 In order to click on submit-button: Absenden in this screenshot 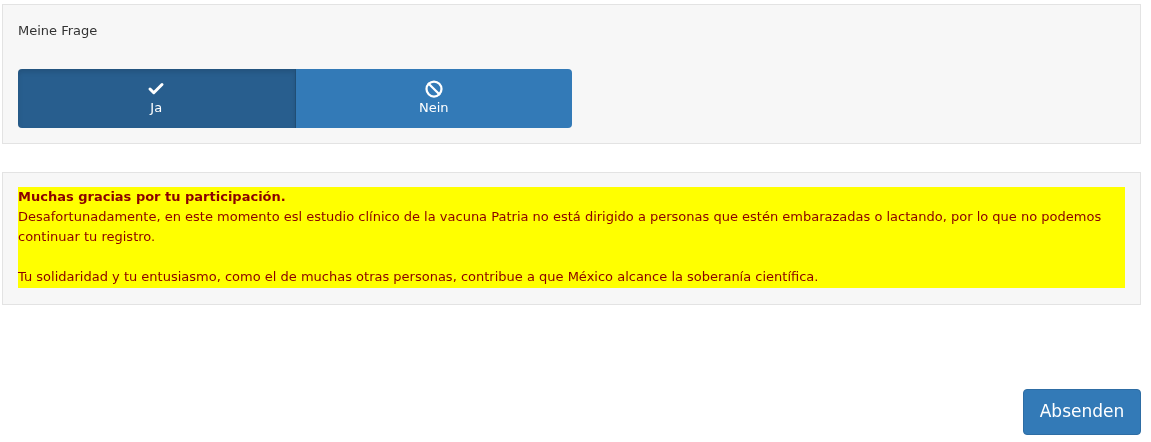, I will do `click(1082, 412)`.